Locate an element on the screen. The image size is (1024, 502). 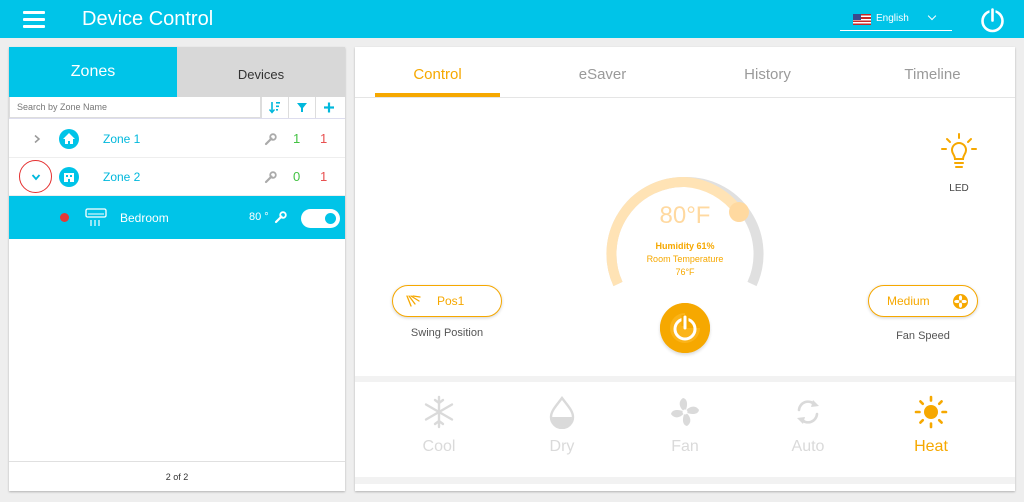
zone-online-count: 1 is located at coordinates (297, 138).